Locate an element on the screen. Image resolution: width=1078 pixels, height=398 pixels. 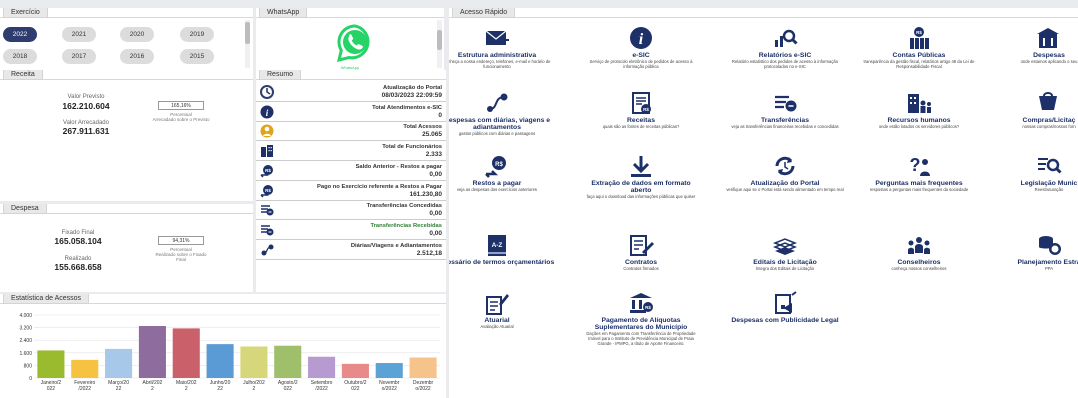
x-tick-label: /2022 is located at coordinates (321, 389).